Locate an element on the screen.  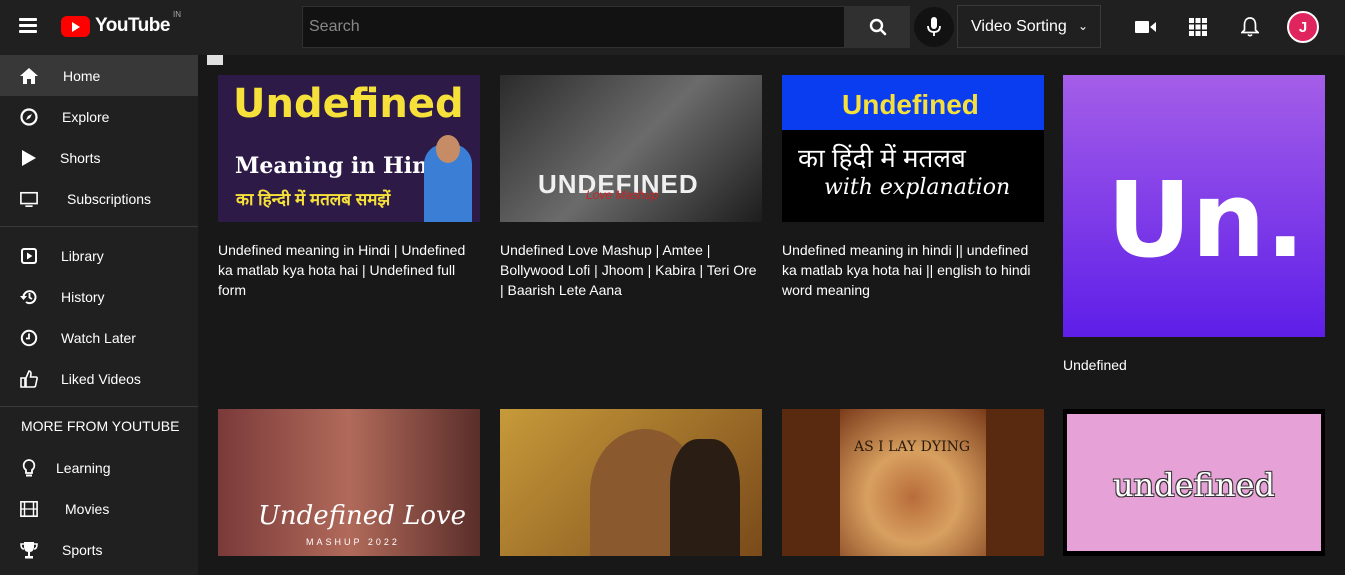
presenter-head is located at coordinates (448, 149).